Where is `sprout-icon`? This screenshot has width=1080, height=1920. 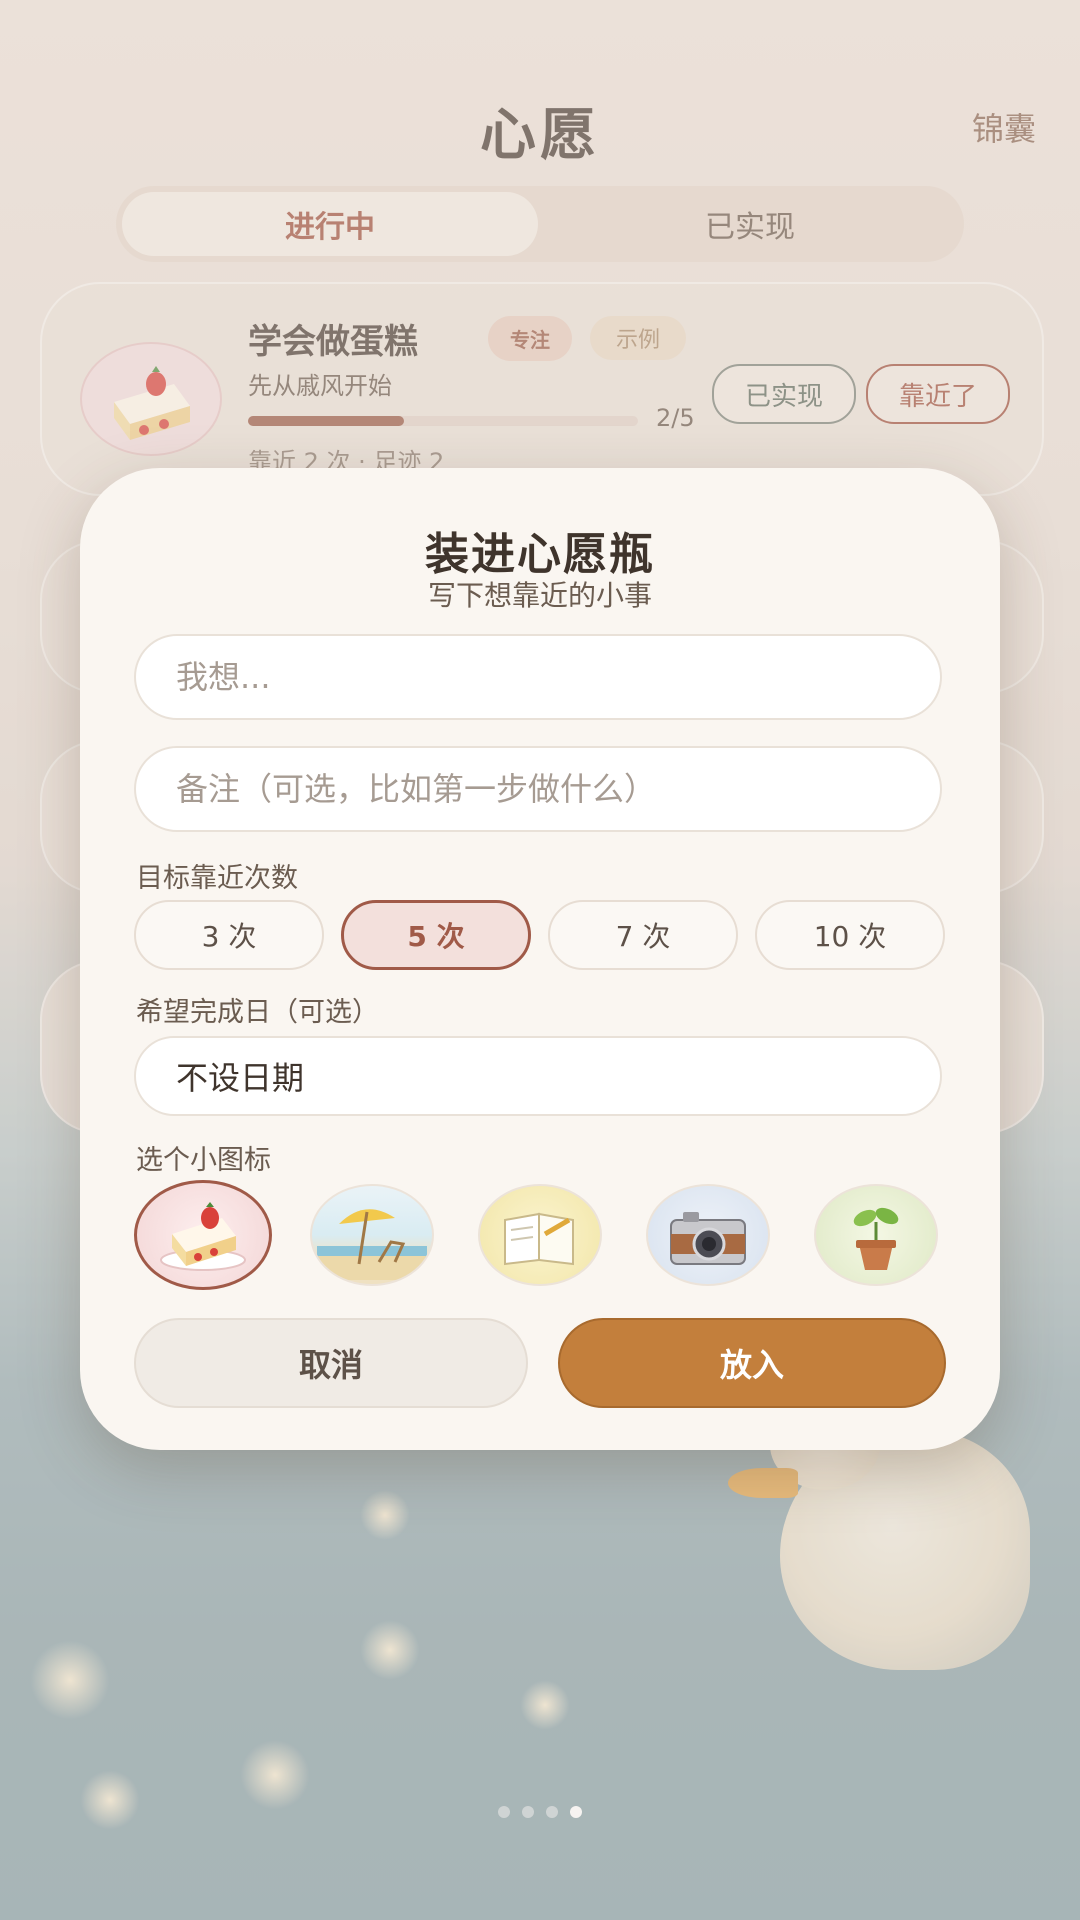
sprout-icon is located at coordinates (876, 1235).